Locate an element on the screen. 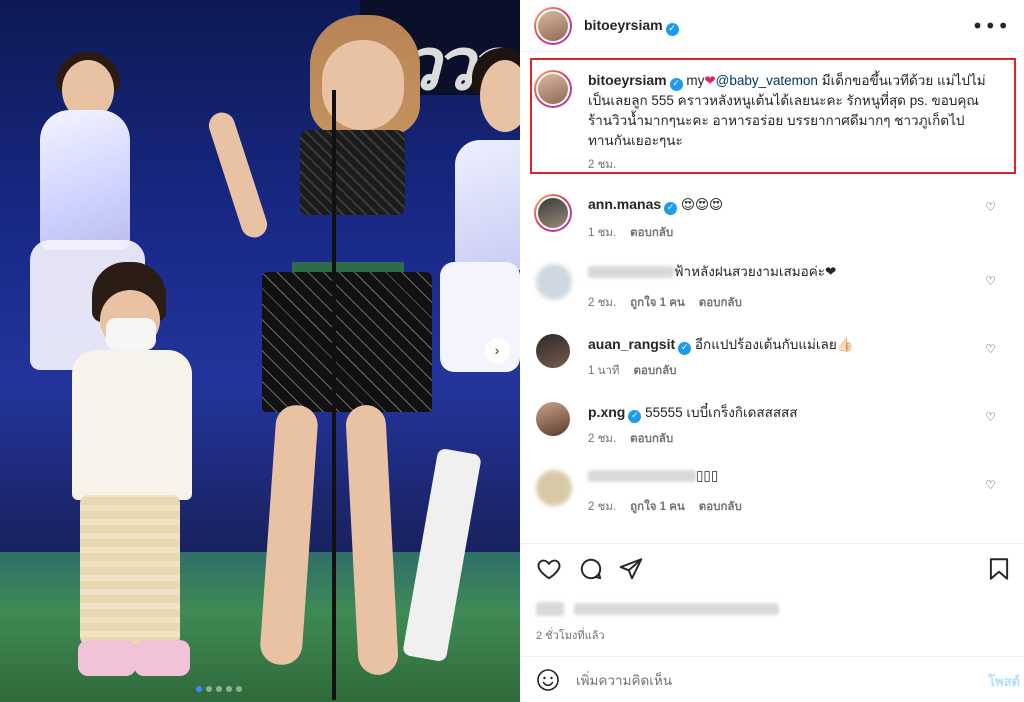 The image size is (1024, 702). share-icon is located at coordinates (631, 569).